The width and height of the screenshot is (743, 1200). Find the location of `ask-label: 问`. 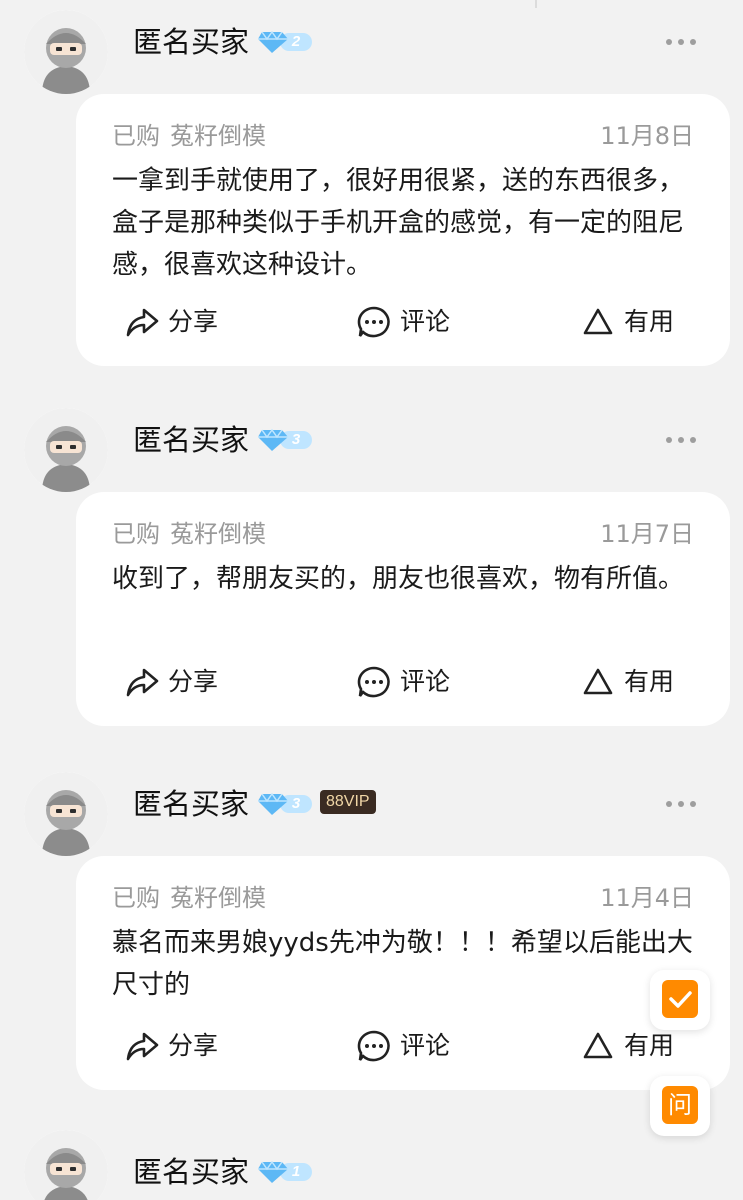

ask-label: 问 is located at coordinates (680, 1105).